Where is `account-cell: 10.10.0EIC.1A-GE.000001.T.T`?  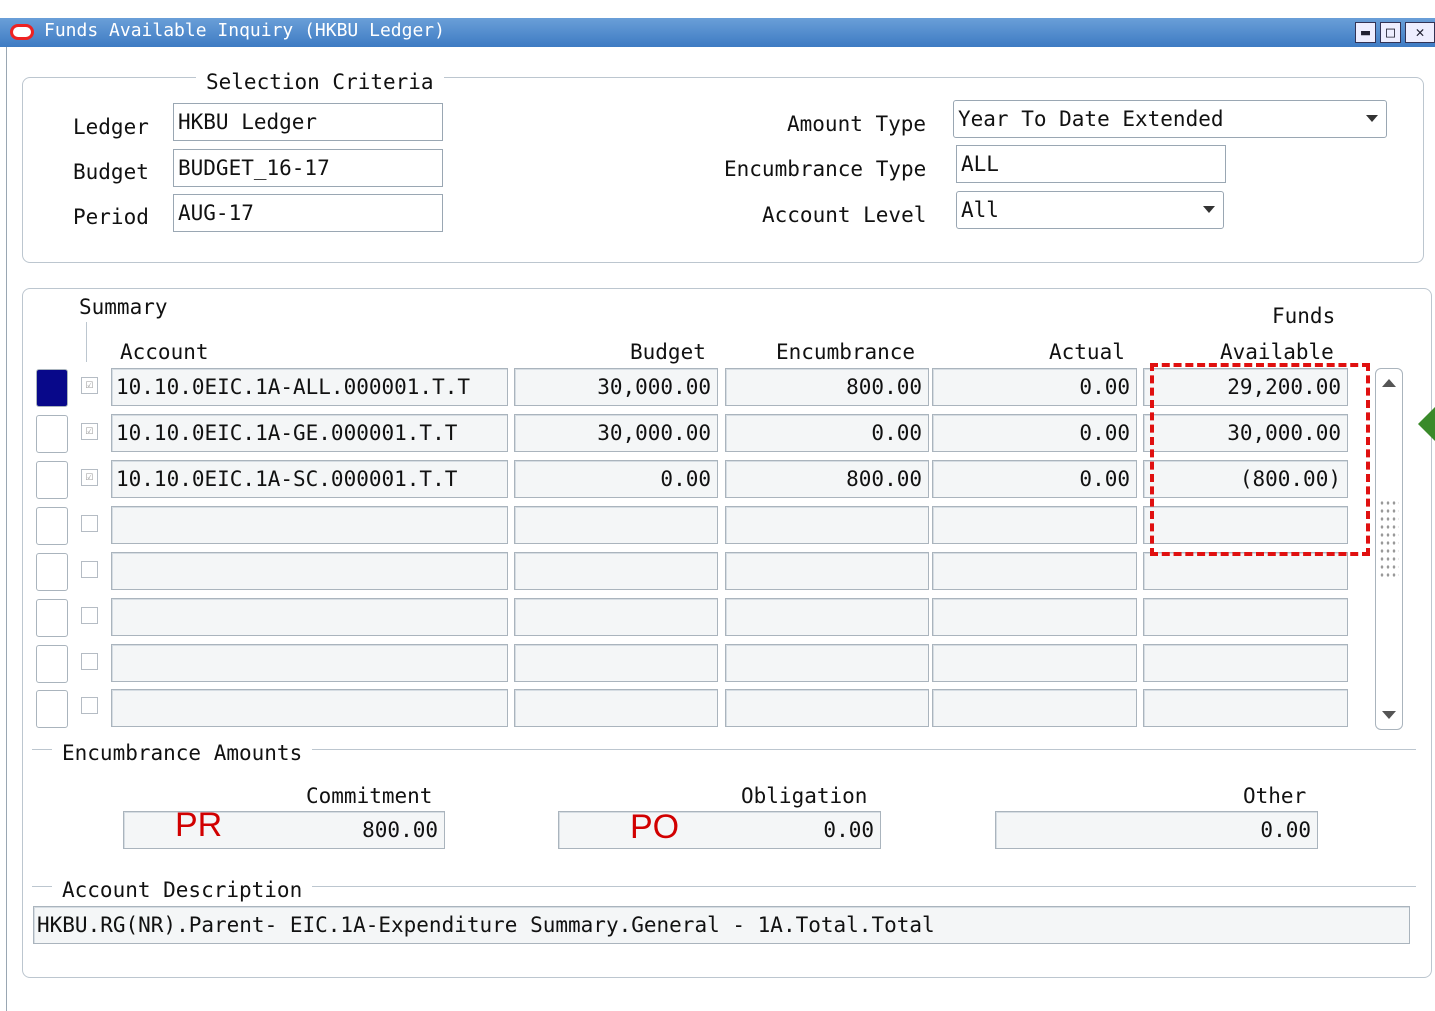 account-cell: 10.10.0EIC.1A-GE.000001.T.T is located at coordinates (309, 433).